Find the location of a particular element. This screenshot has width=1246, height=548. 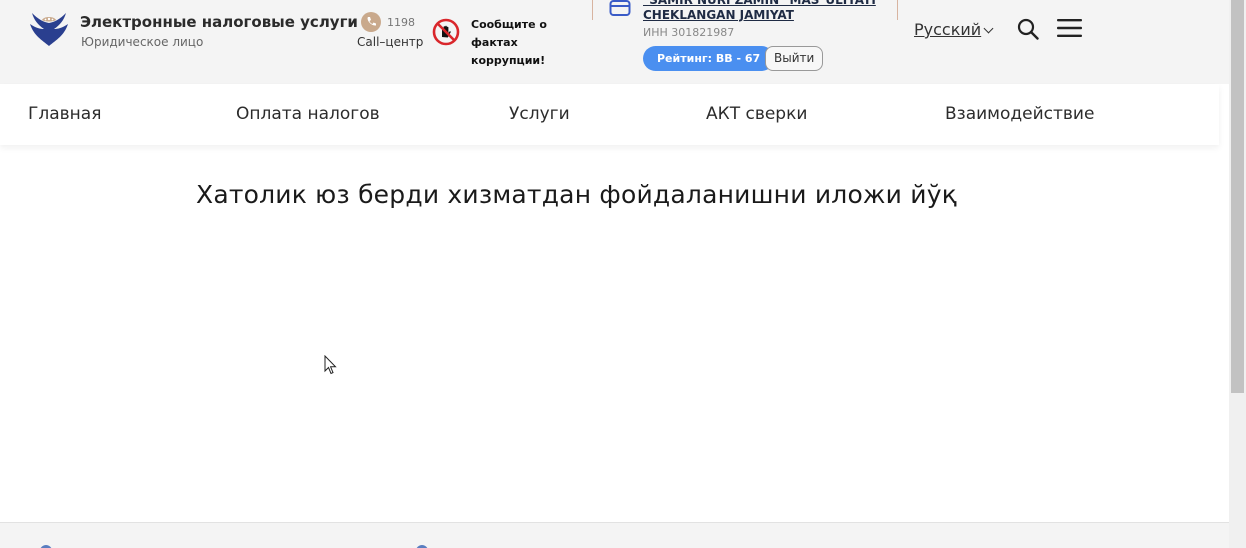

language-selector: Русский is located at coordinates (954, 29).